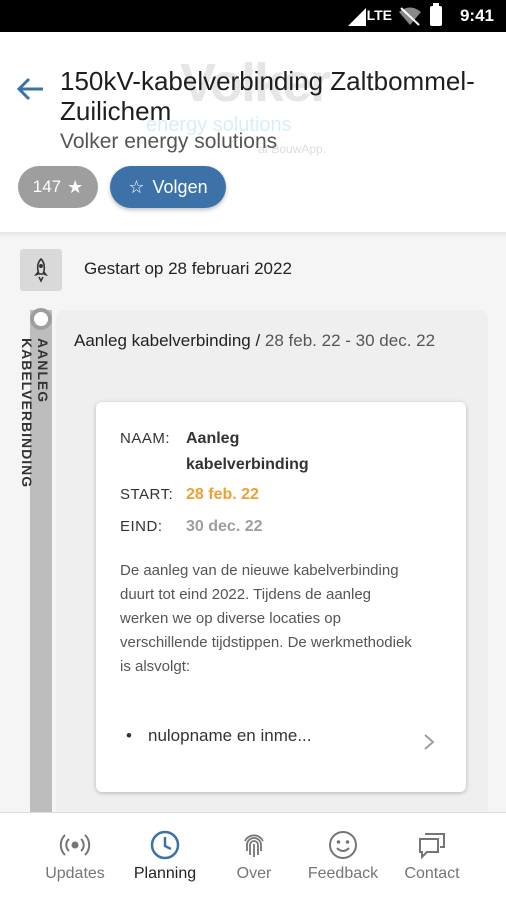 This screenshot has height=900, width=506. What do you see at coordinates (247, 451) in the screenshot?
I see `name-value: Aanleg kabelverbinding` at bounding box center [247, 451].